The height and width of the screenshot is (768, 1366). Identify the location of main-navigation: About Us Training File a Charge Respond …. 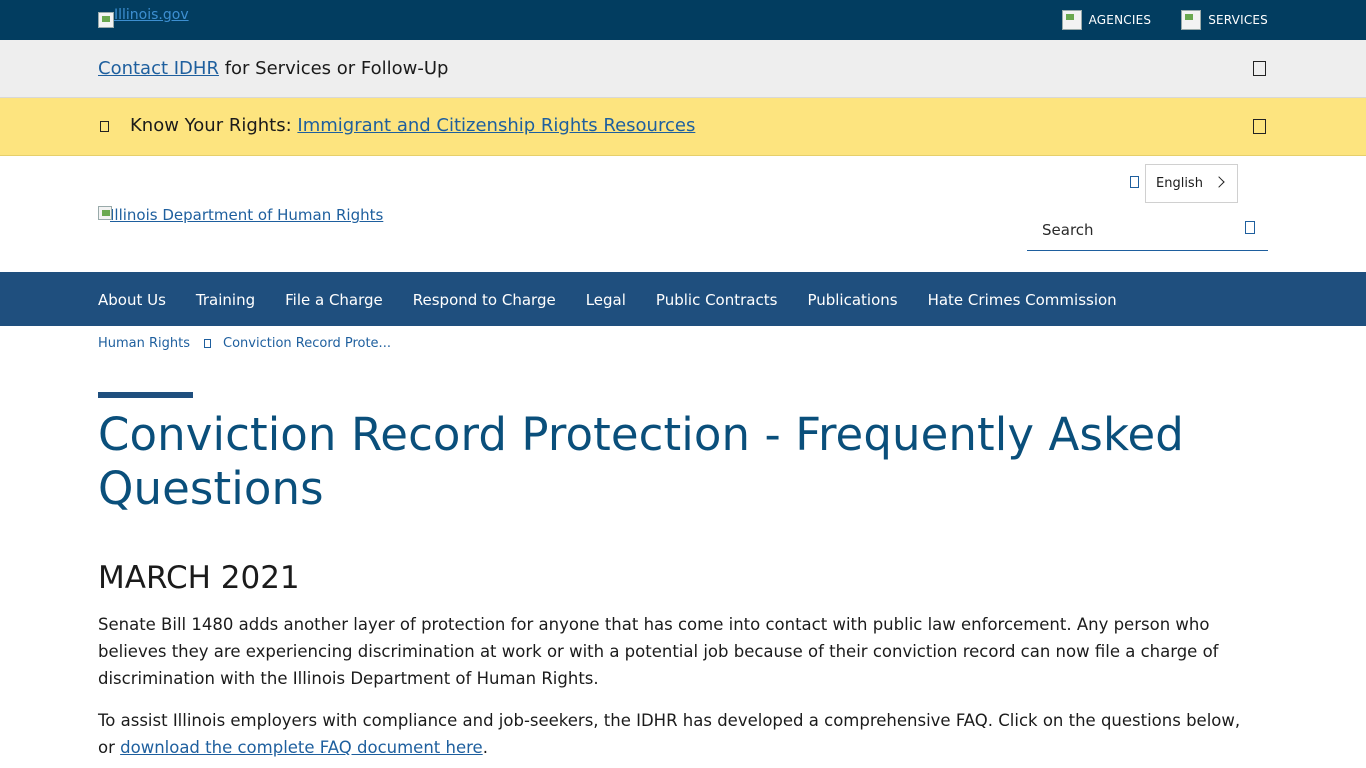
(683, 299).